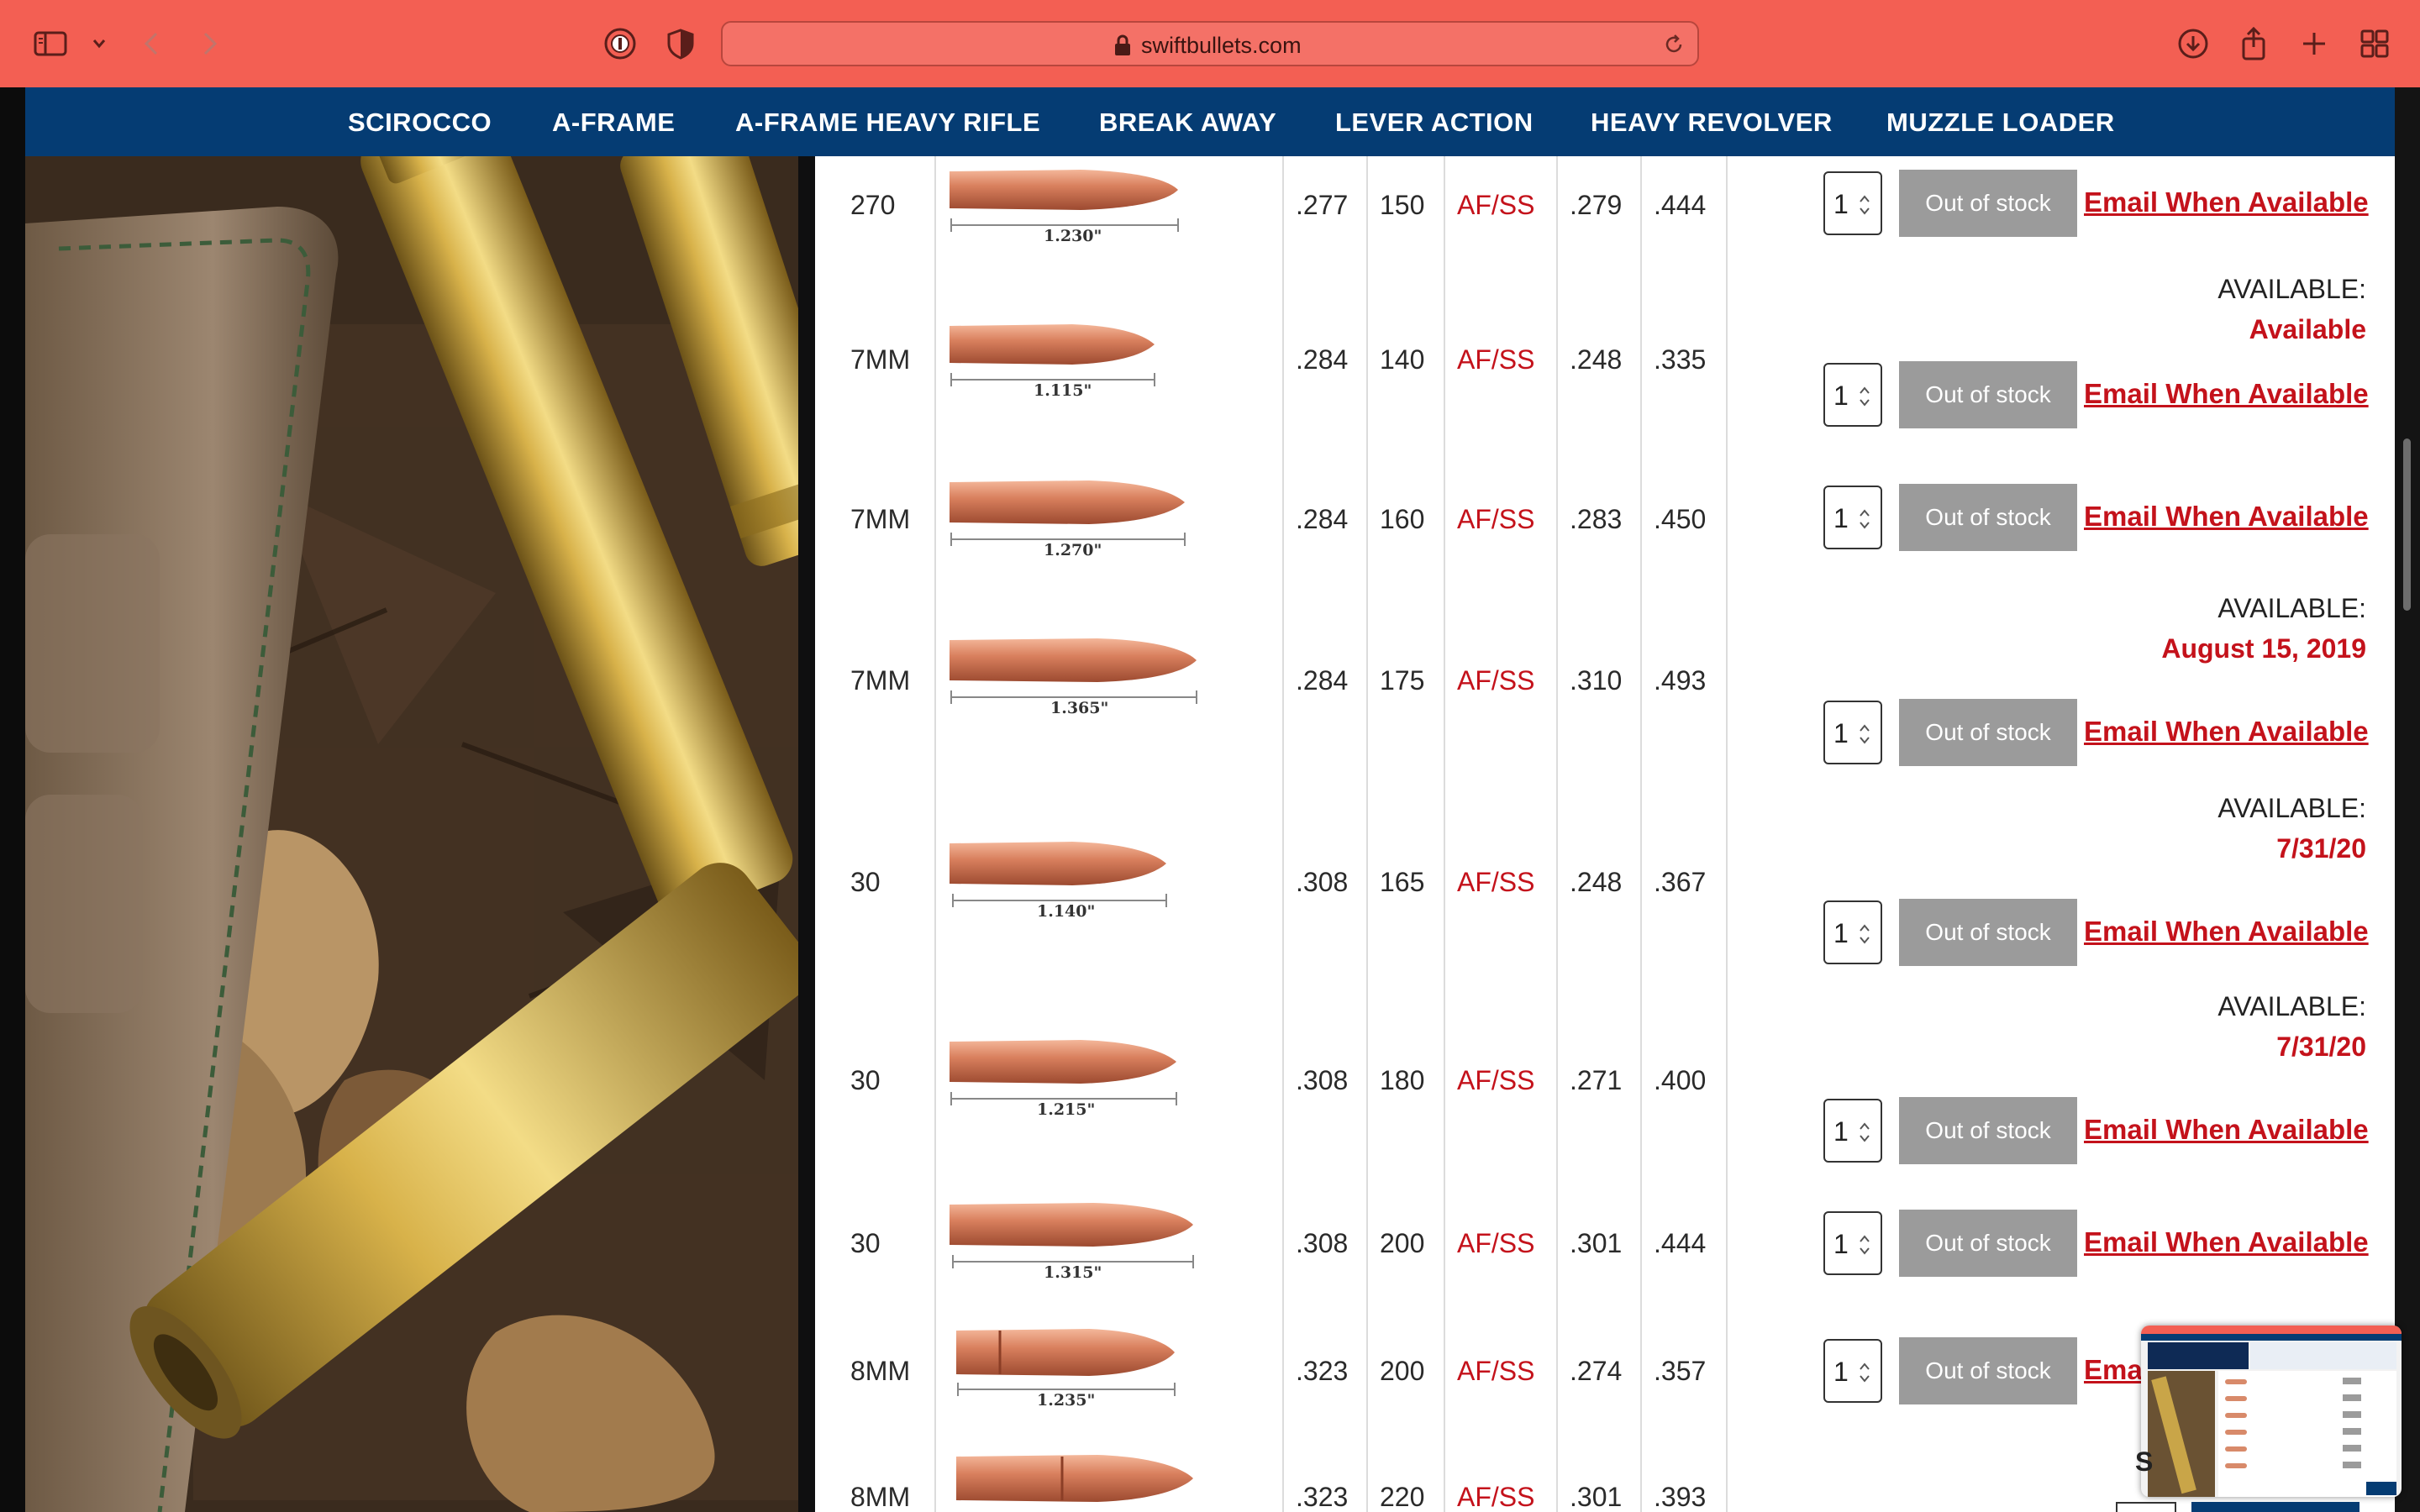 Image resolution: width=2420 pixels, height=1512 pixels. Describe the element at coordinates (1080, 708) in the screenshot. I see `bullet-length-label: 1.365"` at that location.